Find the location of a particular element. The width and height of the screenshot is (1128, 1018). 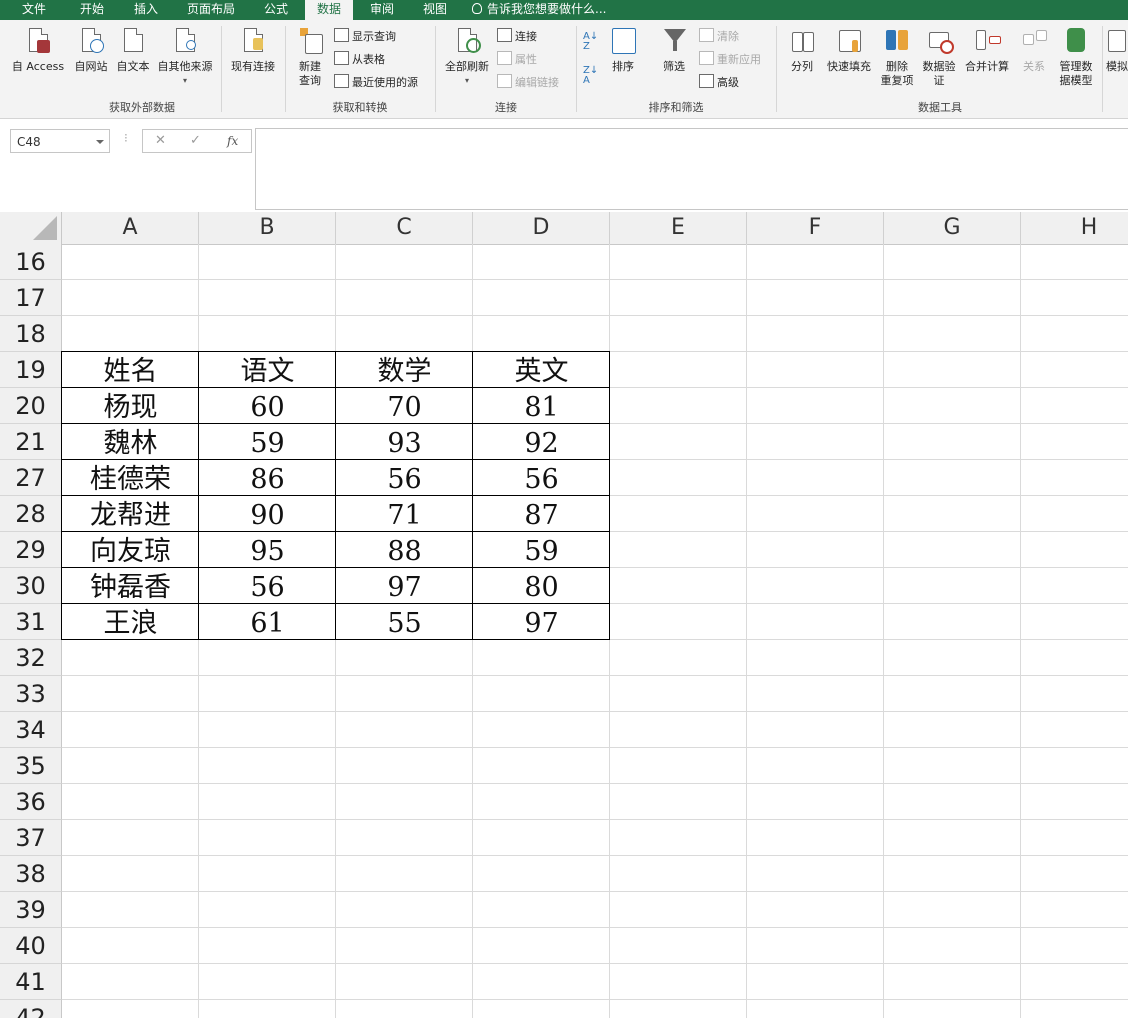

row-header: 30 is located at coordinates (31, 586).